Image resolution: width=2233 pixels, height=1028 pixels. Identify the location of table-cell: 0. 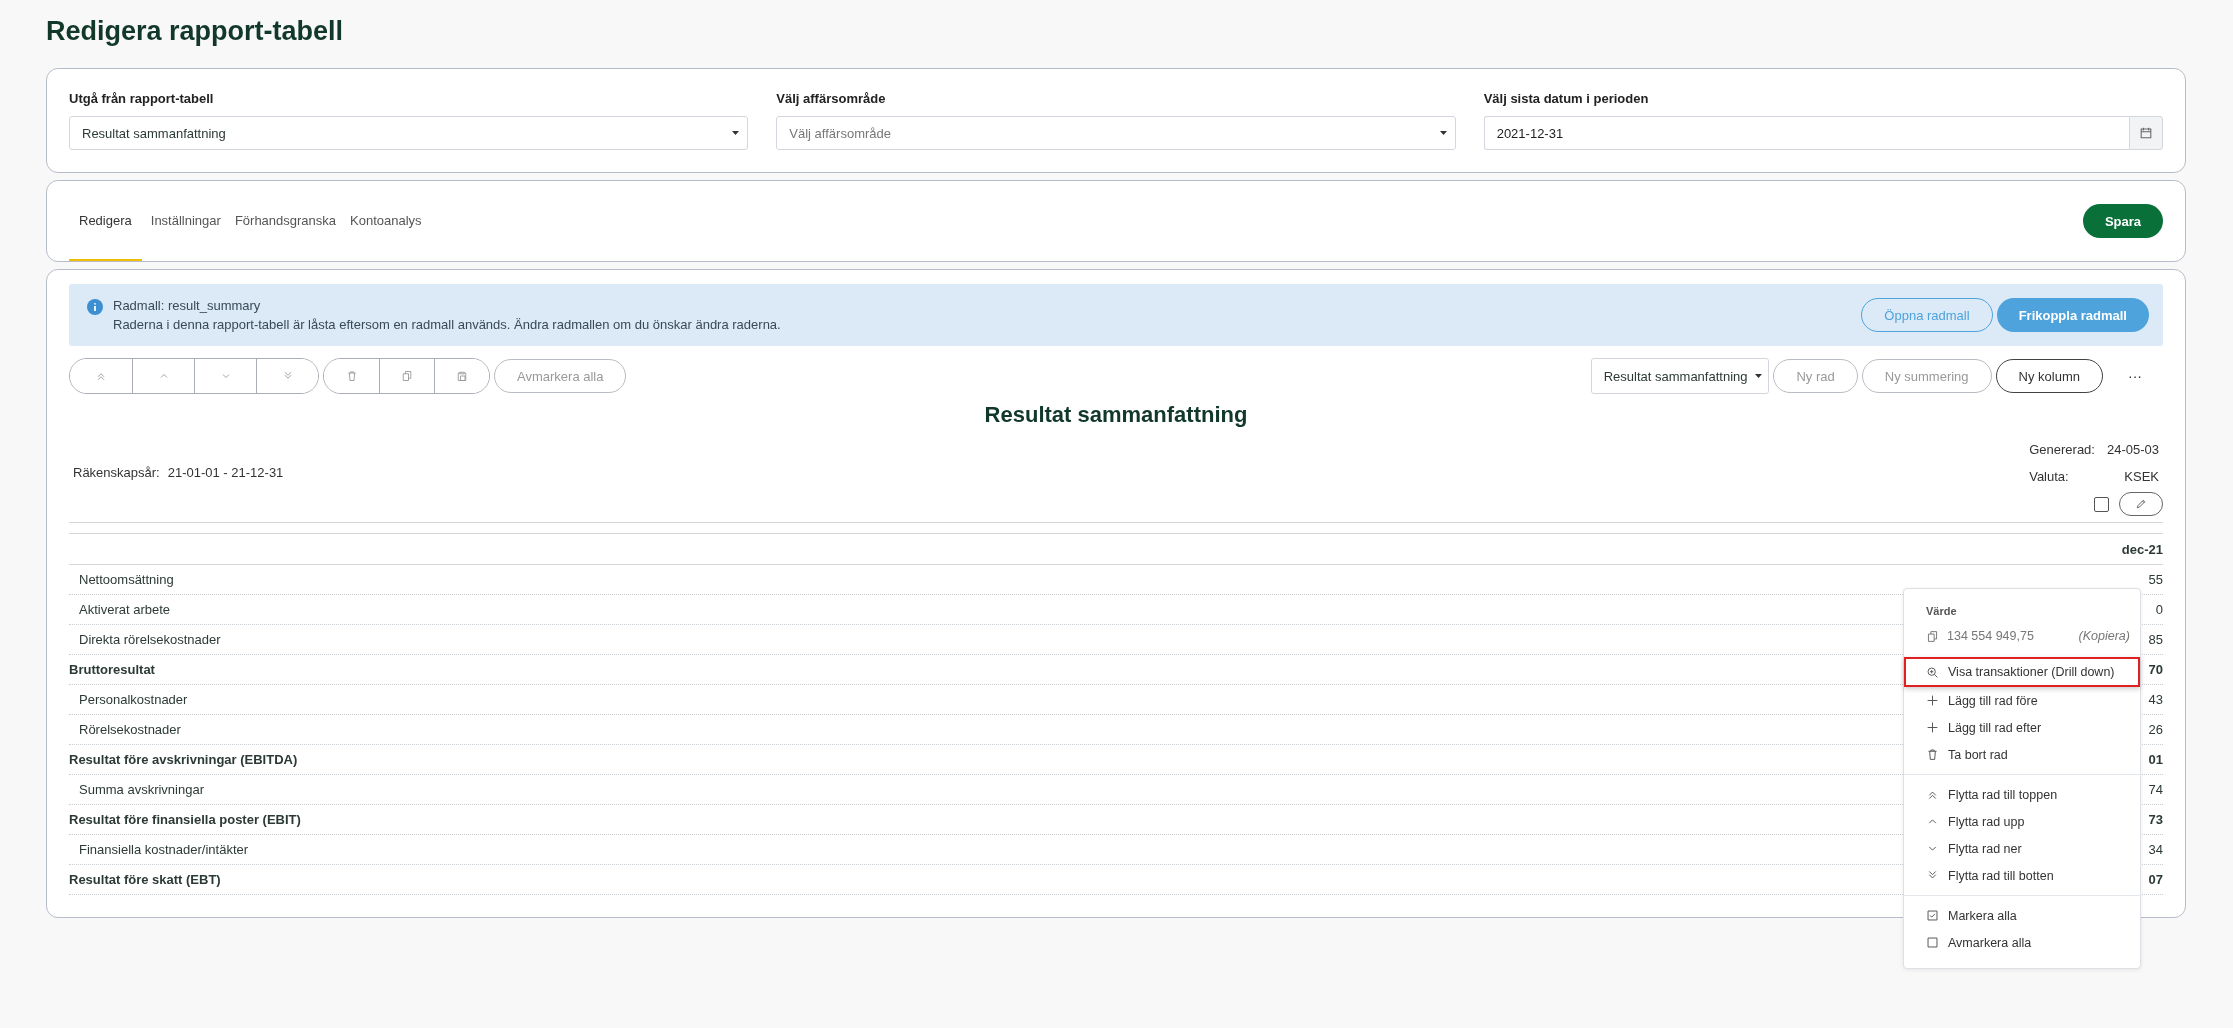
(2159, 609).